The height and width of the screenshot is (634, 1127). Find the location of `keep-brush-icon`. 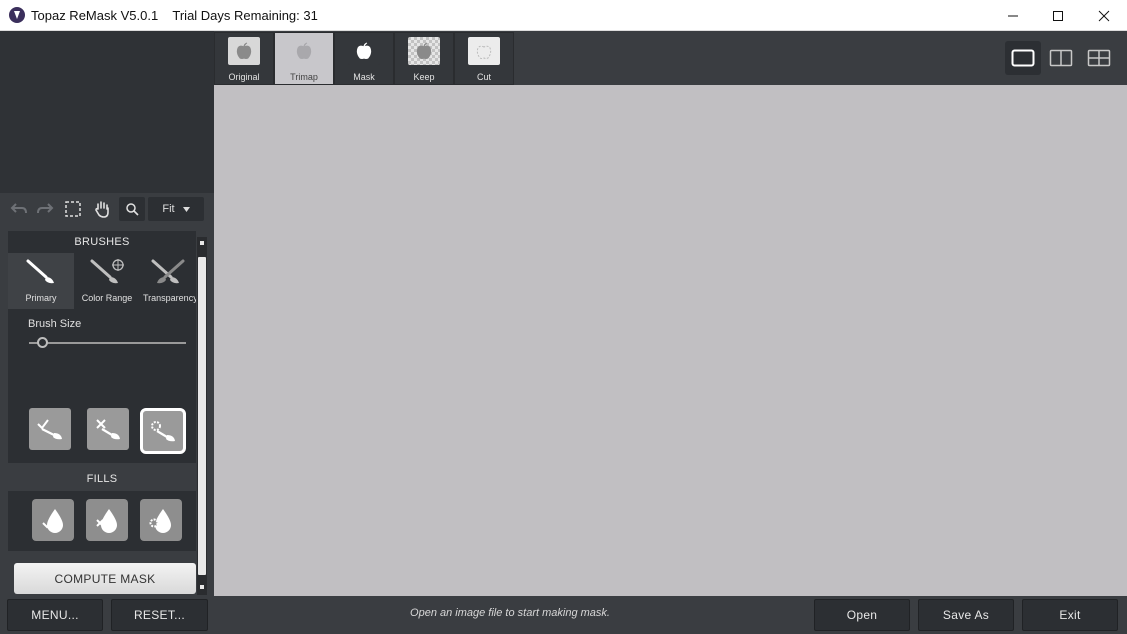

keep-brush-icon is located at coordinates (49, 429).